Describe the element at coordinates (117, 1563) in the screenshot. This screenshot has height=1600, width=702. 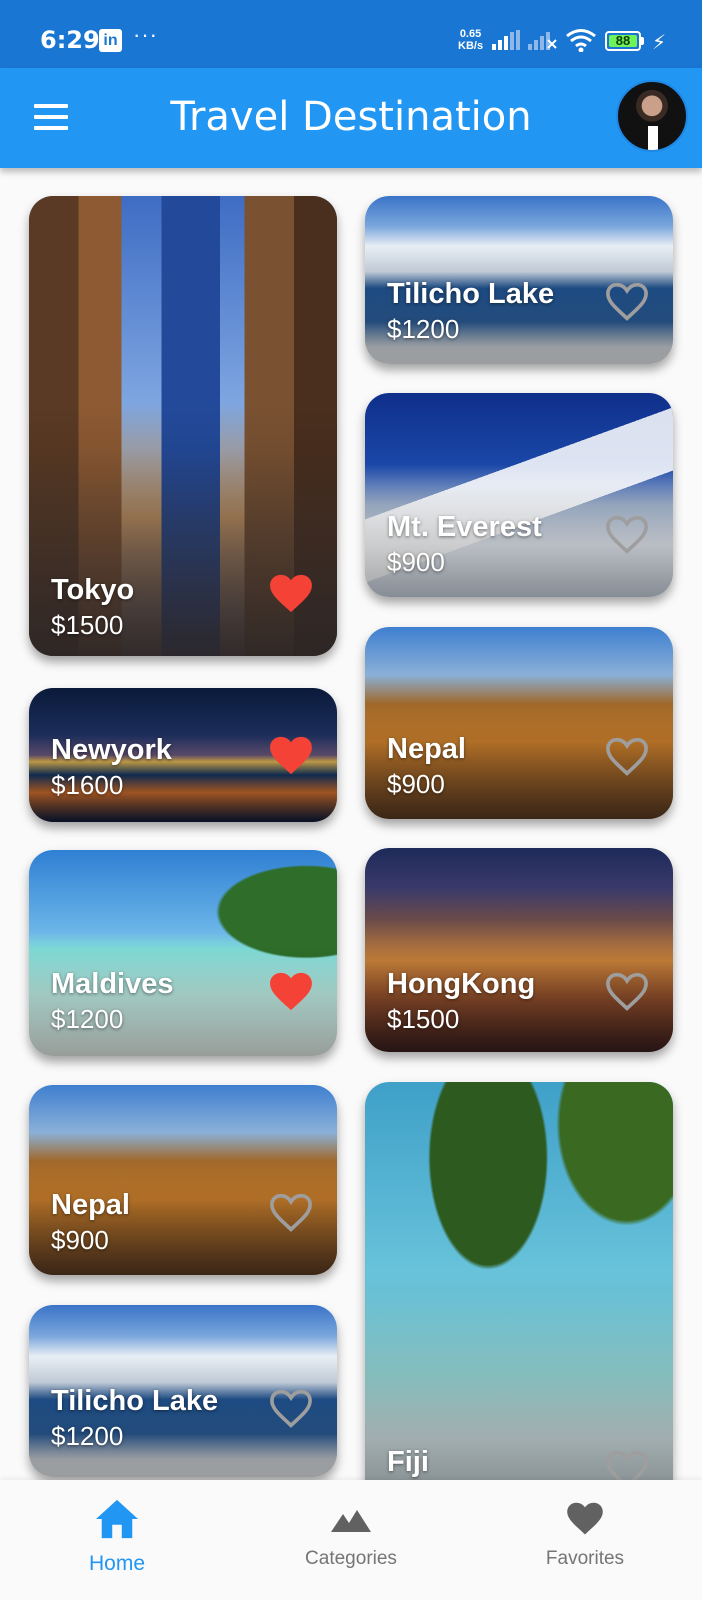
I see `nav-label: Home` at that location.